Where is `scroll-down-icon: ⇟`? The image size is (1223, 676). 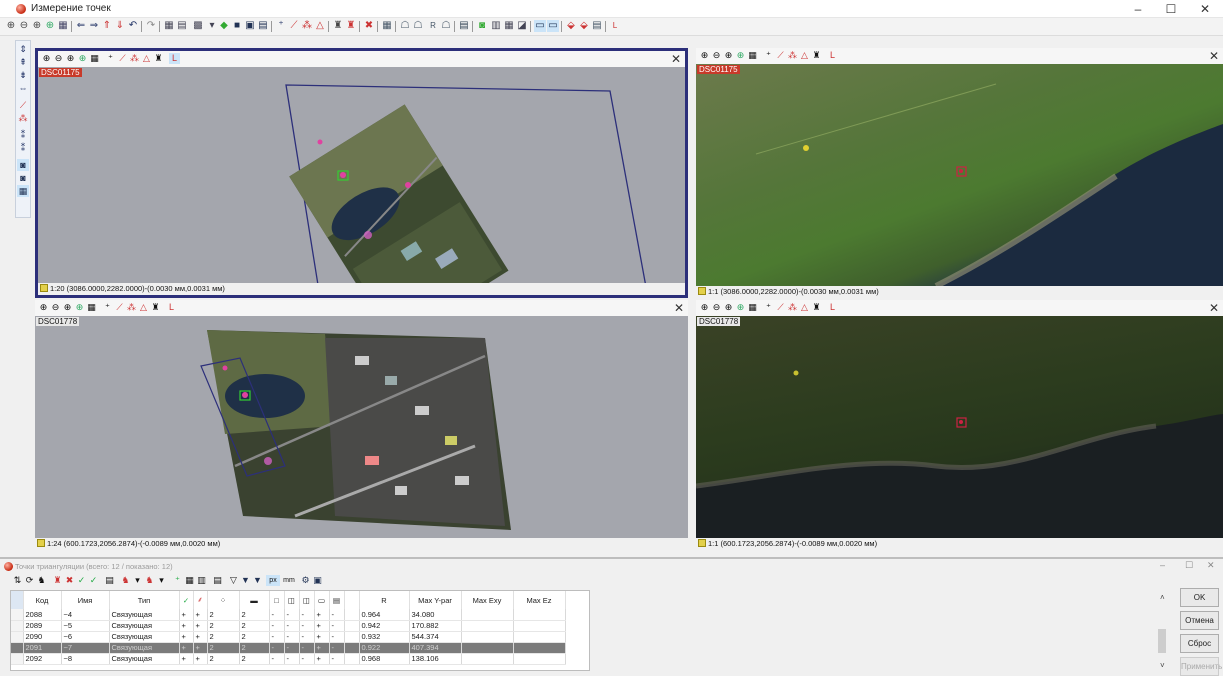
scroll-down-icon: ⇟ is located at coordinates (23, 75).